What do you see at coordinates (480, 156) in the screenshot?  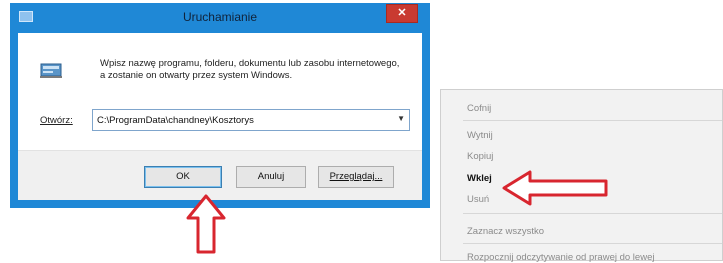 I see `menu-item-copy: Kopiuj` at bounding box center [480, 156].